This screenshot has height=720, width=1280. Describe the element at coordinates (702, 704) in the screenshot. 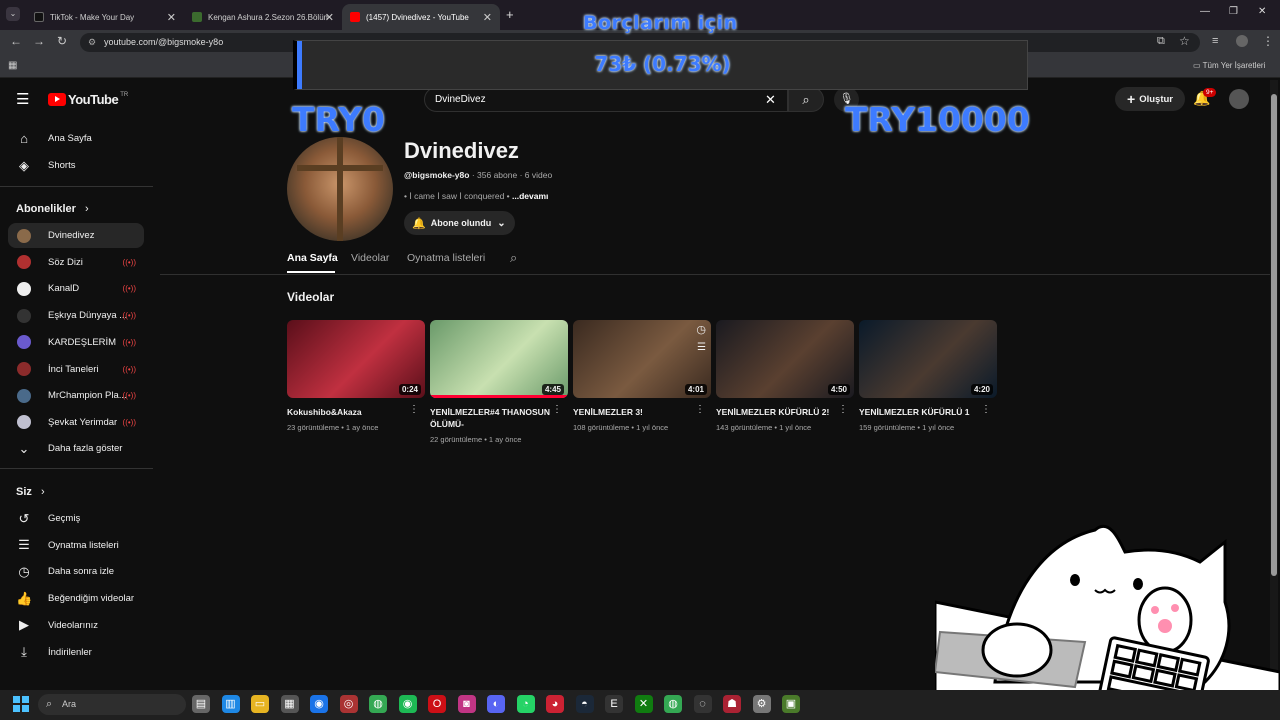

I see `obs-icon: ◌` at that location.